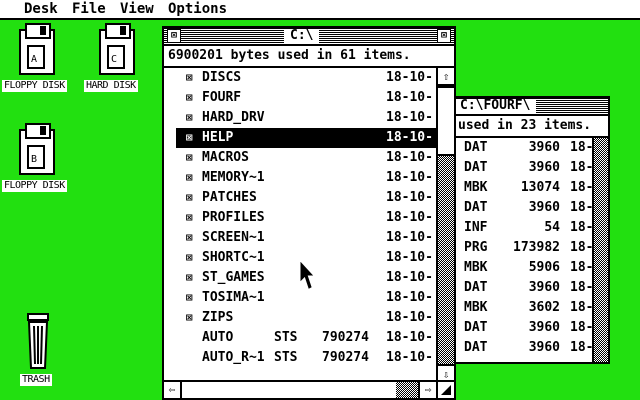  What do you see at coordinates (495, 106) in the screenshot?
I see `window-title: C:\FOURF\` at bounding box center [495, 106].